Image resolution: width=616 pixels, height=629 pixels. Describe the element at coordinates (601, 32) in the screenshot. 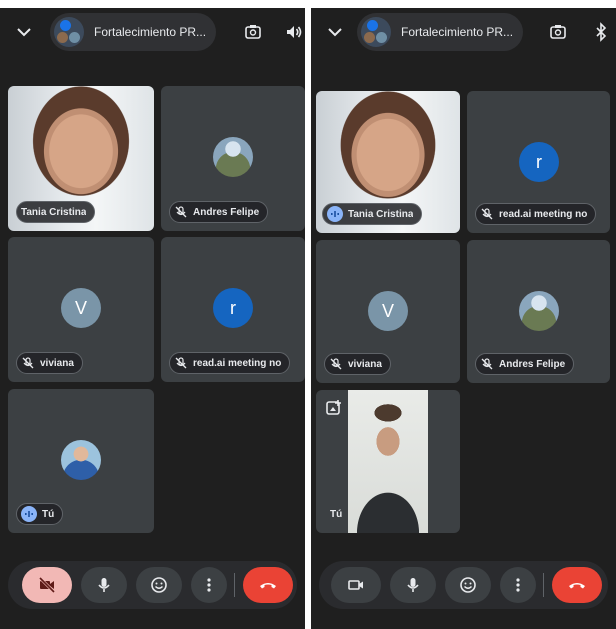

I see `bluetooth-icon` at that location.